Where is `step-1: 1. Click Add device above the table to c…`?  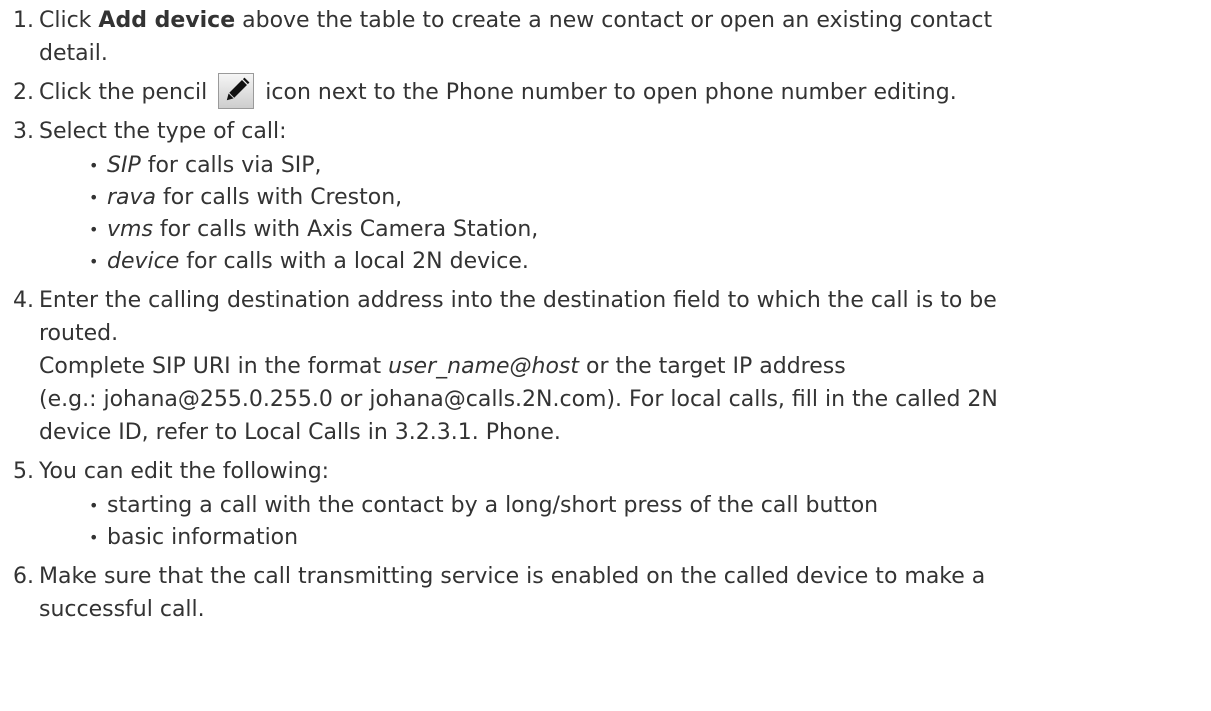 step-1: 1. Click Add device above the table to c… is located at coordinates (612, 37).